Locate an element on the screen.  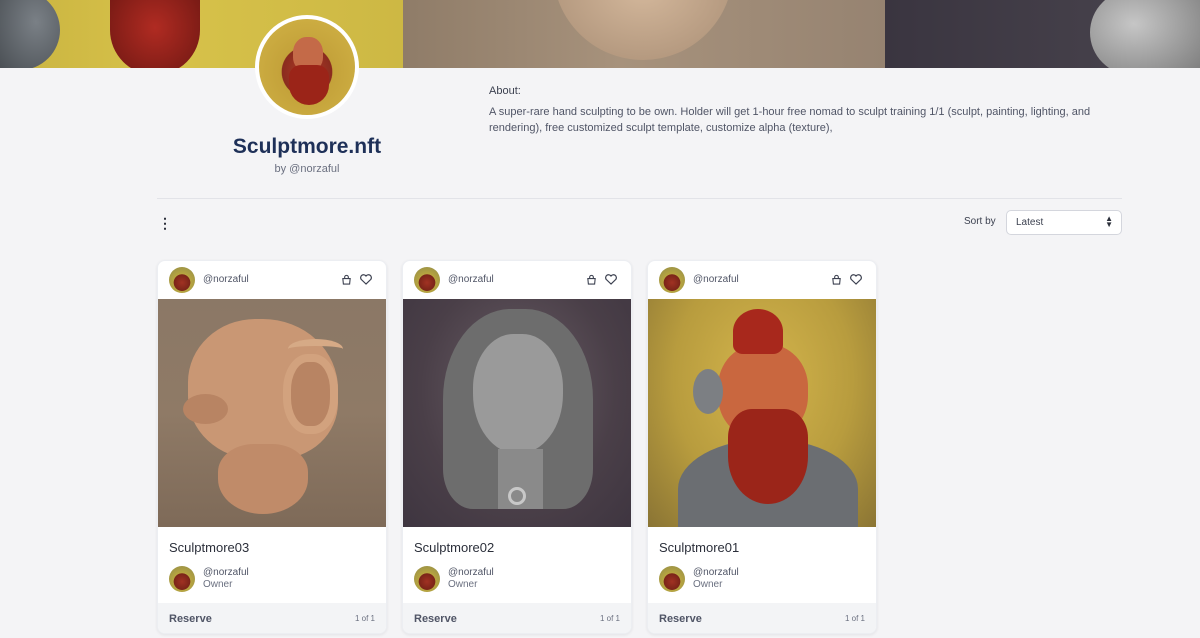
sort-select: Latest ▲ ▼ is located at coordinates (1064, 222).